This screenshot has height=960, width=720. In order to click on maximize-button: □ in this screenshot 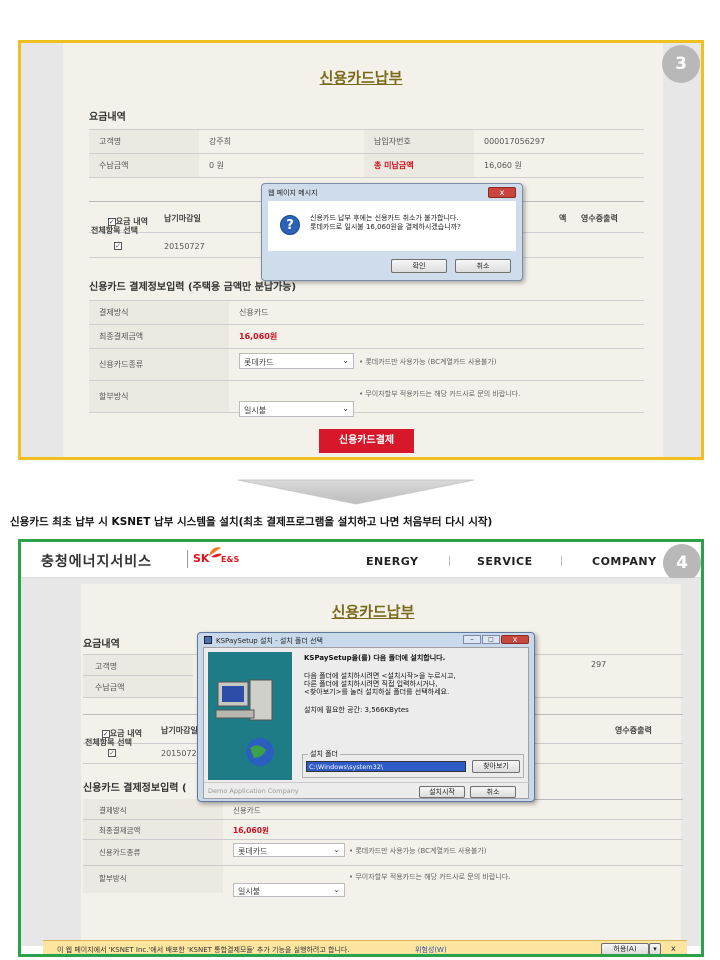, I will do `click(491, 639)`.